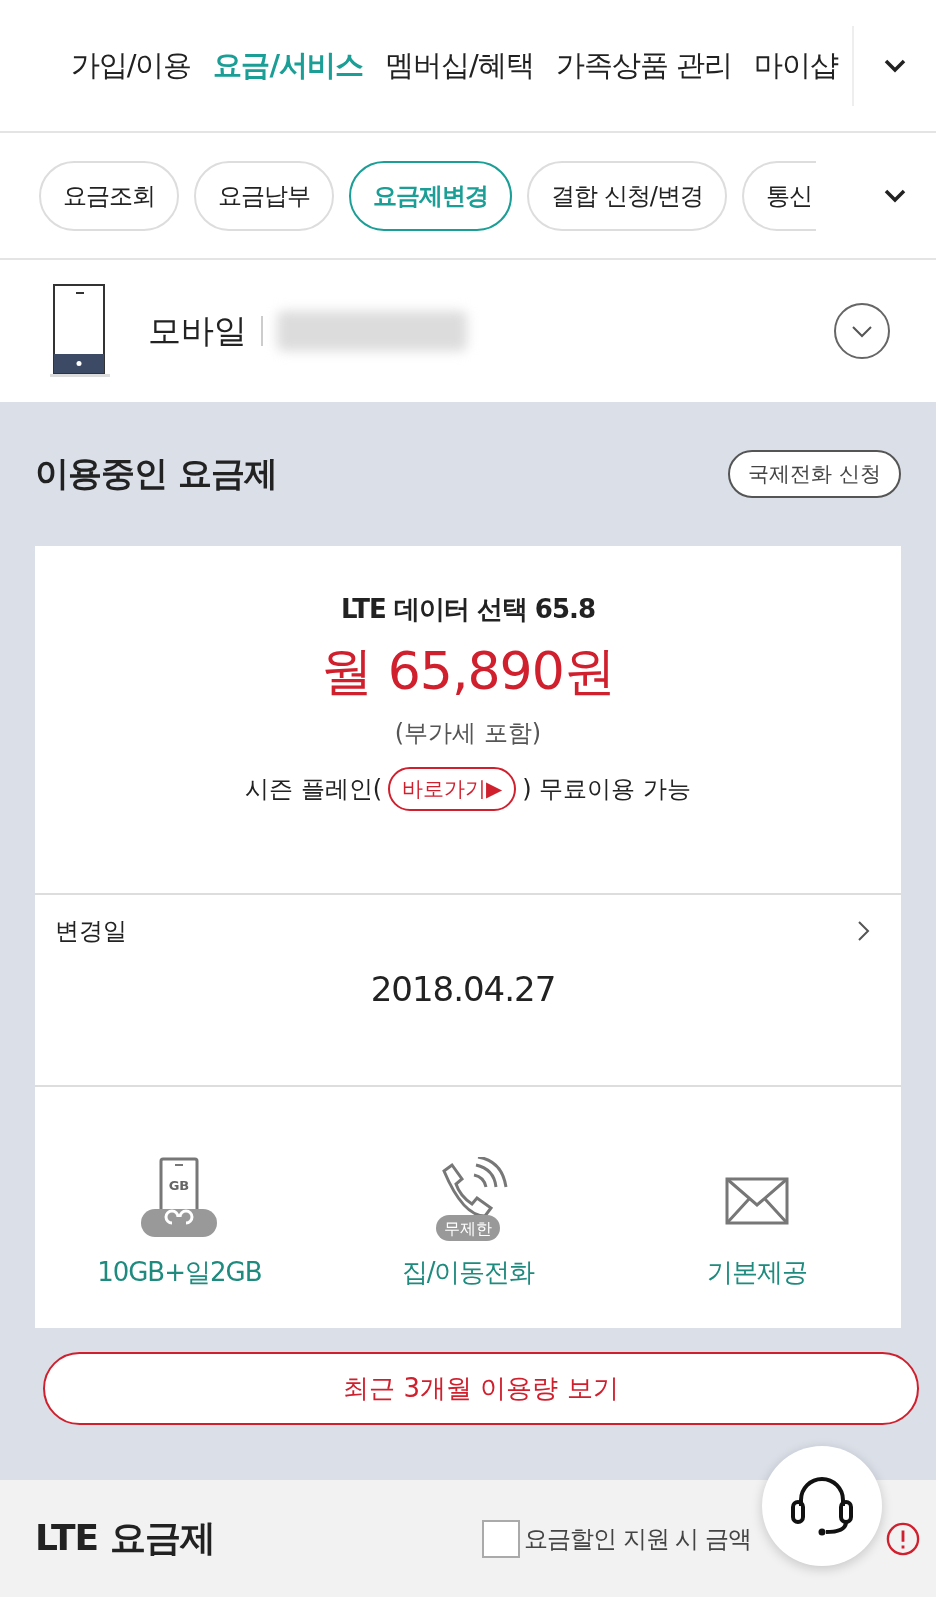  What do you see at coordinates (468, 1272) in the screenshot?
I see `feature-label: 집/이동전화` at bounding box center [468, 1272].